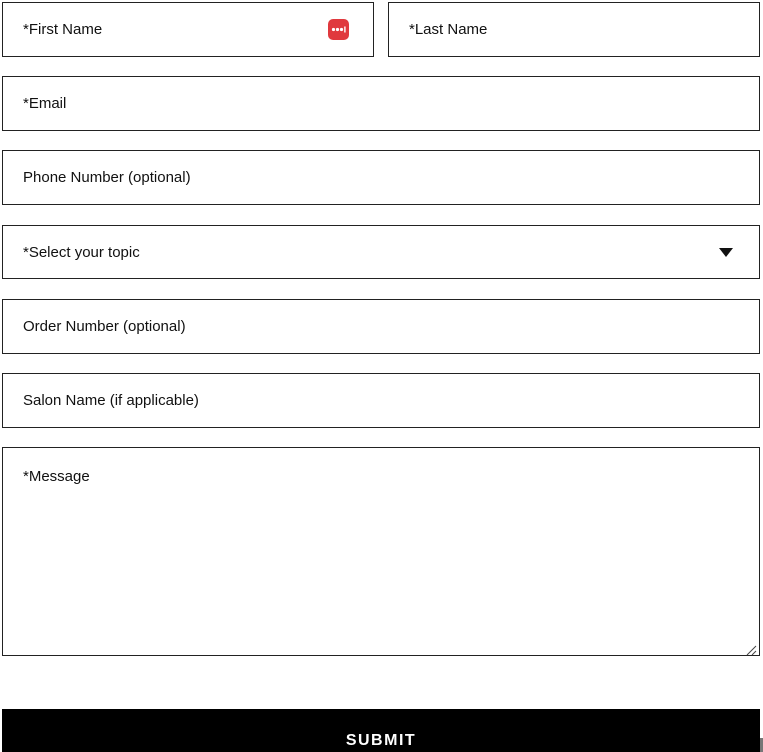 This screenshot has height=752, width=763. I want to click on topic-select-label: *Select your topic, so click(81, 252).